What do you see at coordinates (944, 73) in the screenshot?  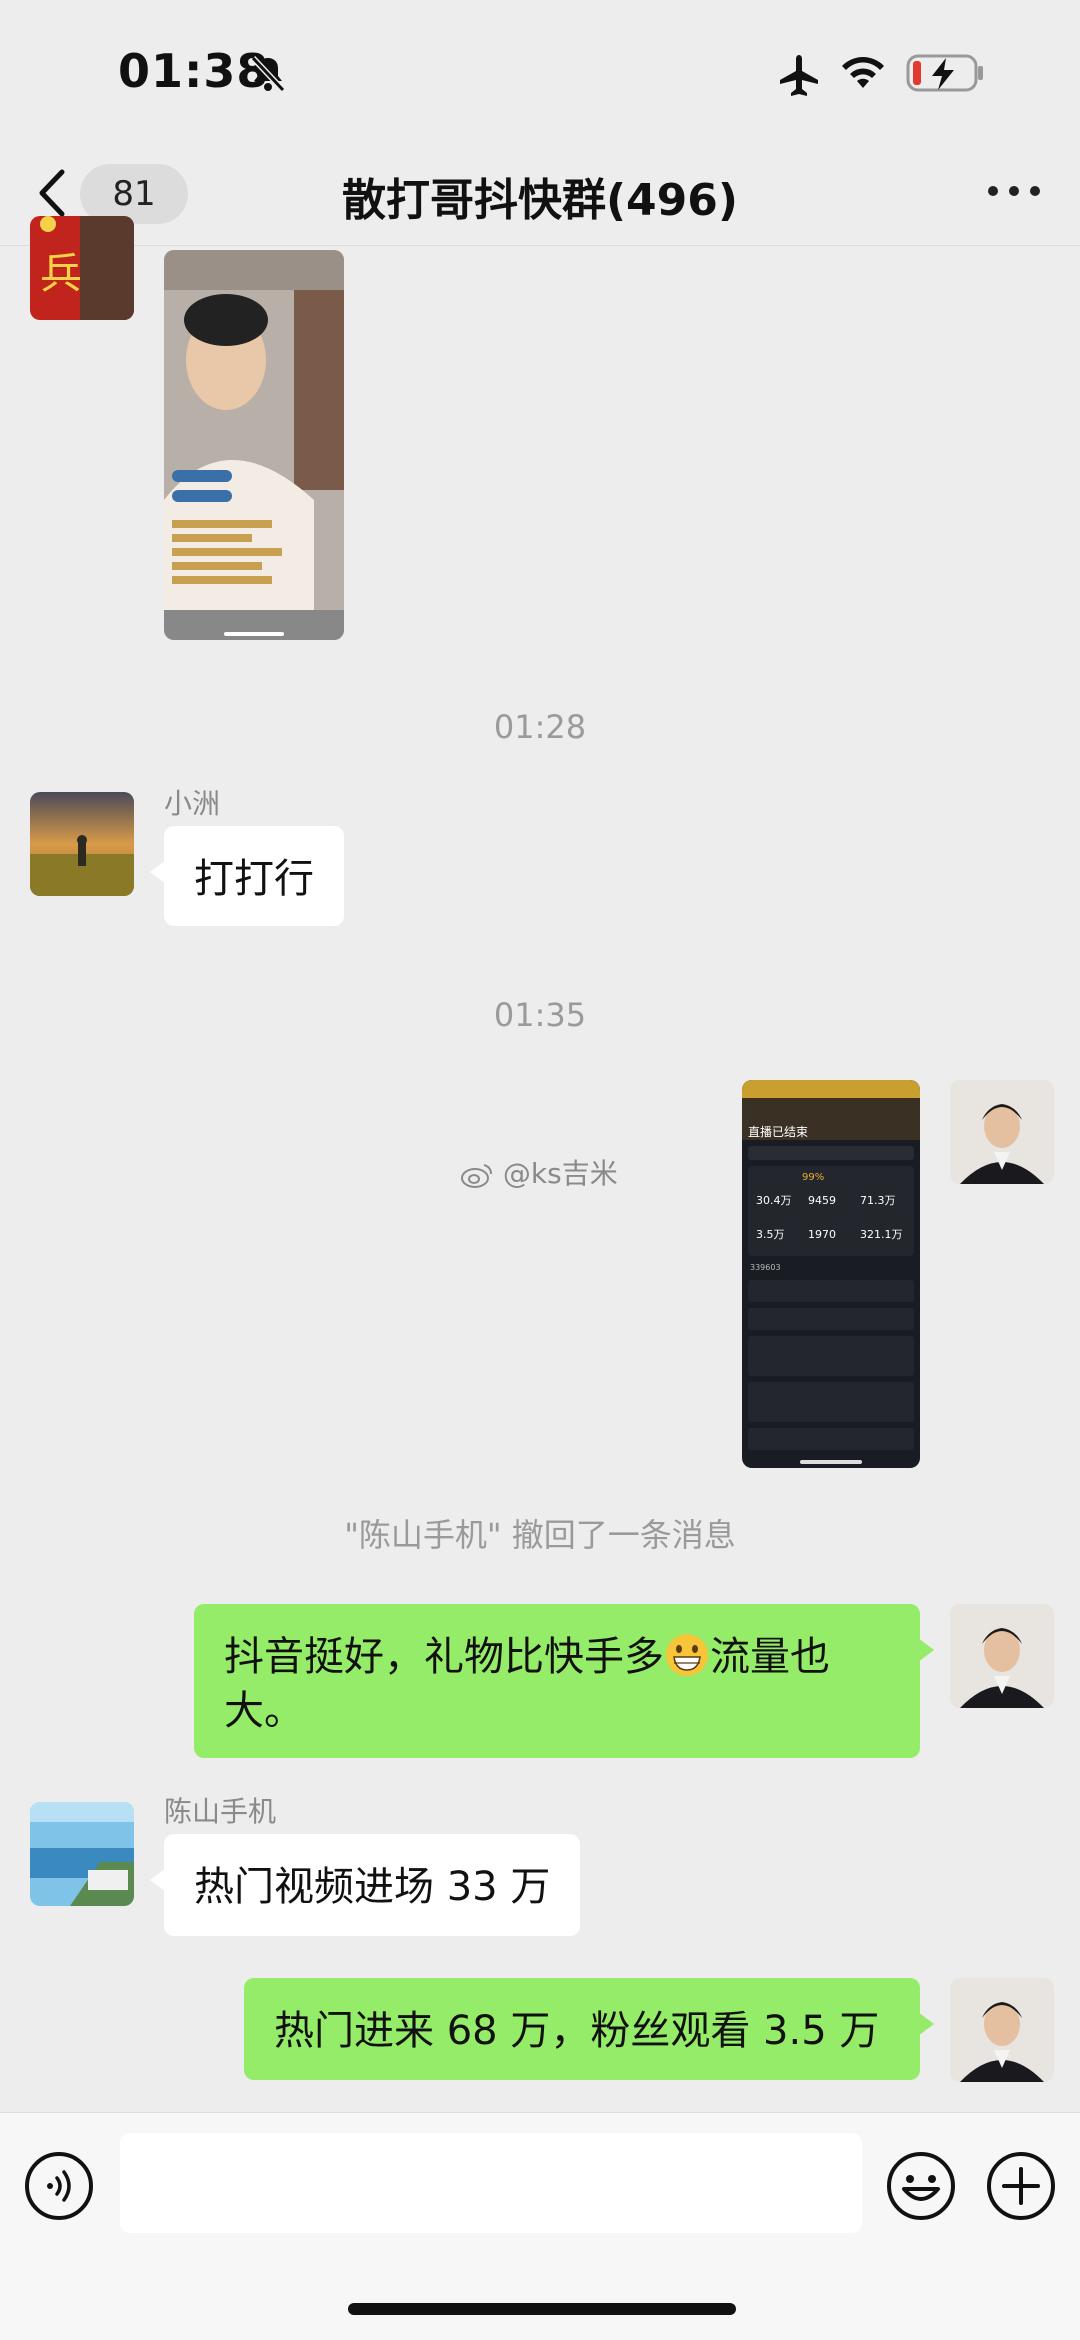 I see `battery-charging-icon` at bounding box center [944, 73].